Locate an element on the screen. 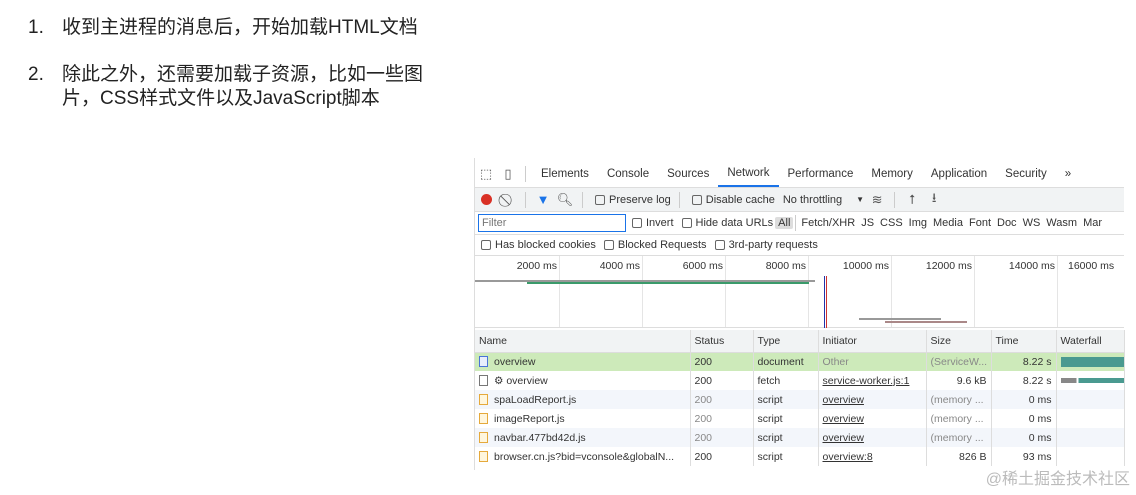 Image resolution: width=1136 pixels, height=495 pixels. filter-media: Media is located at coordinates (948, 223).